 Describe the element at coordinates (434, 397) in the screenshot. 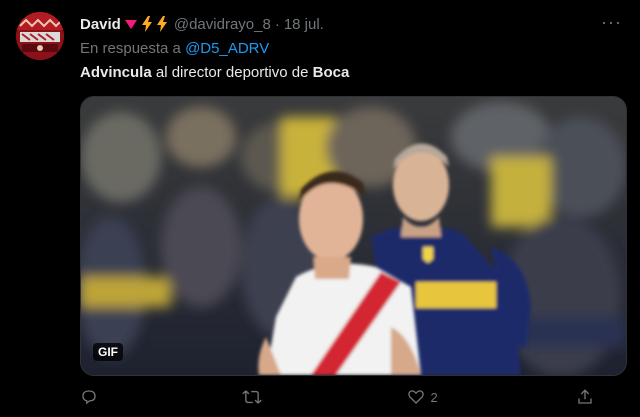

I see `like-count: 2` at that location.